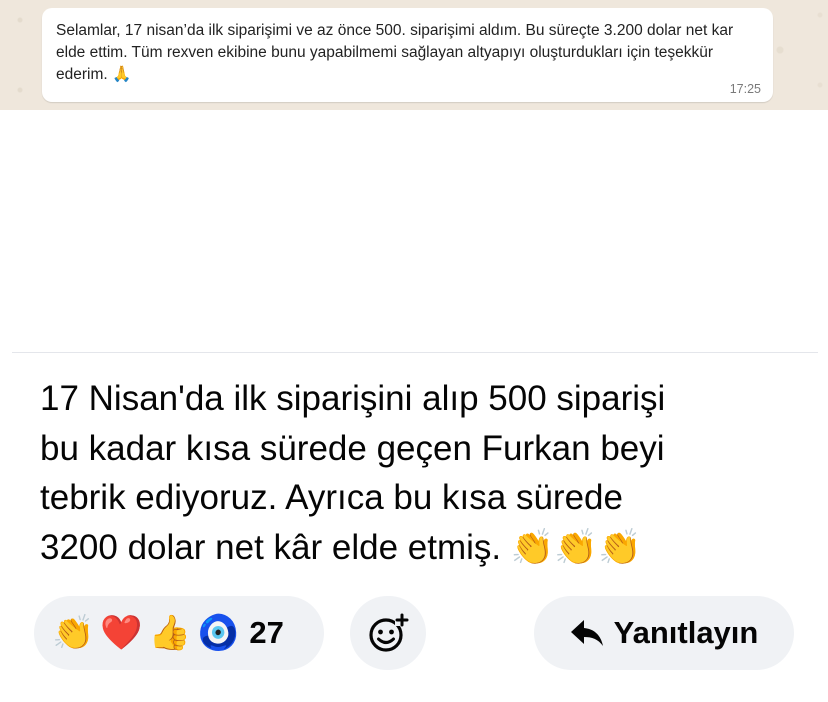 This screenshot has width=828, height=702. What do you see at coordinates (686, 632) in the screenshot?
I see `reply-label: Yanıtlayın` at bounding box center [686, 632].